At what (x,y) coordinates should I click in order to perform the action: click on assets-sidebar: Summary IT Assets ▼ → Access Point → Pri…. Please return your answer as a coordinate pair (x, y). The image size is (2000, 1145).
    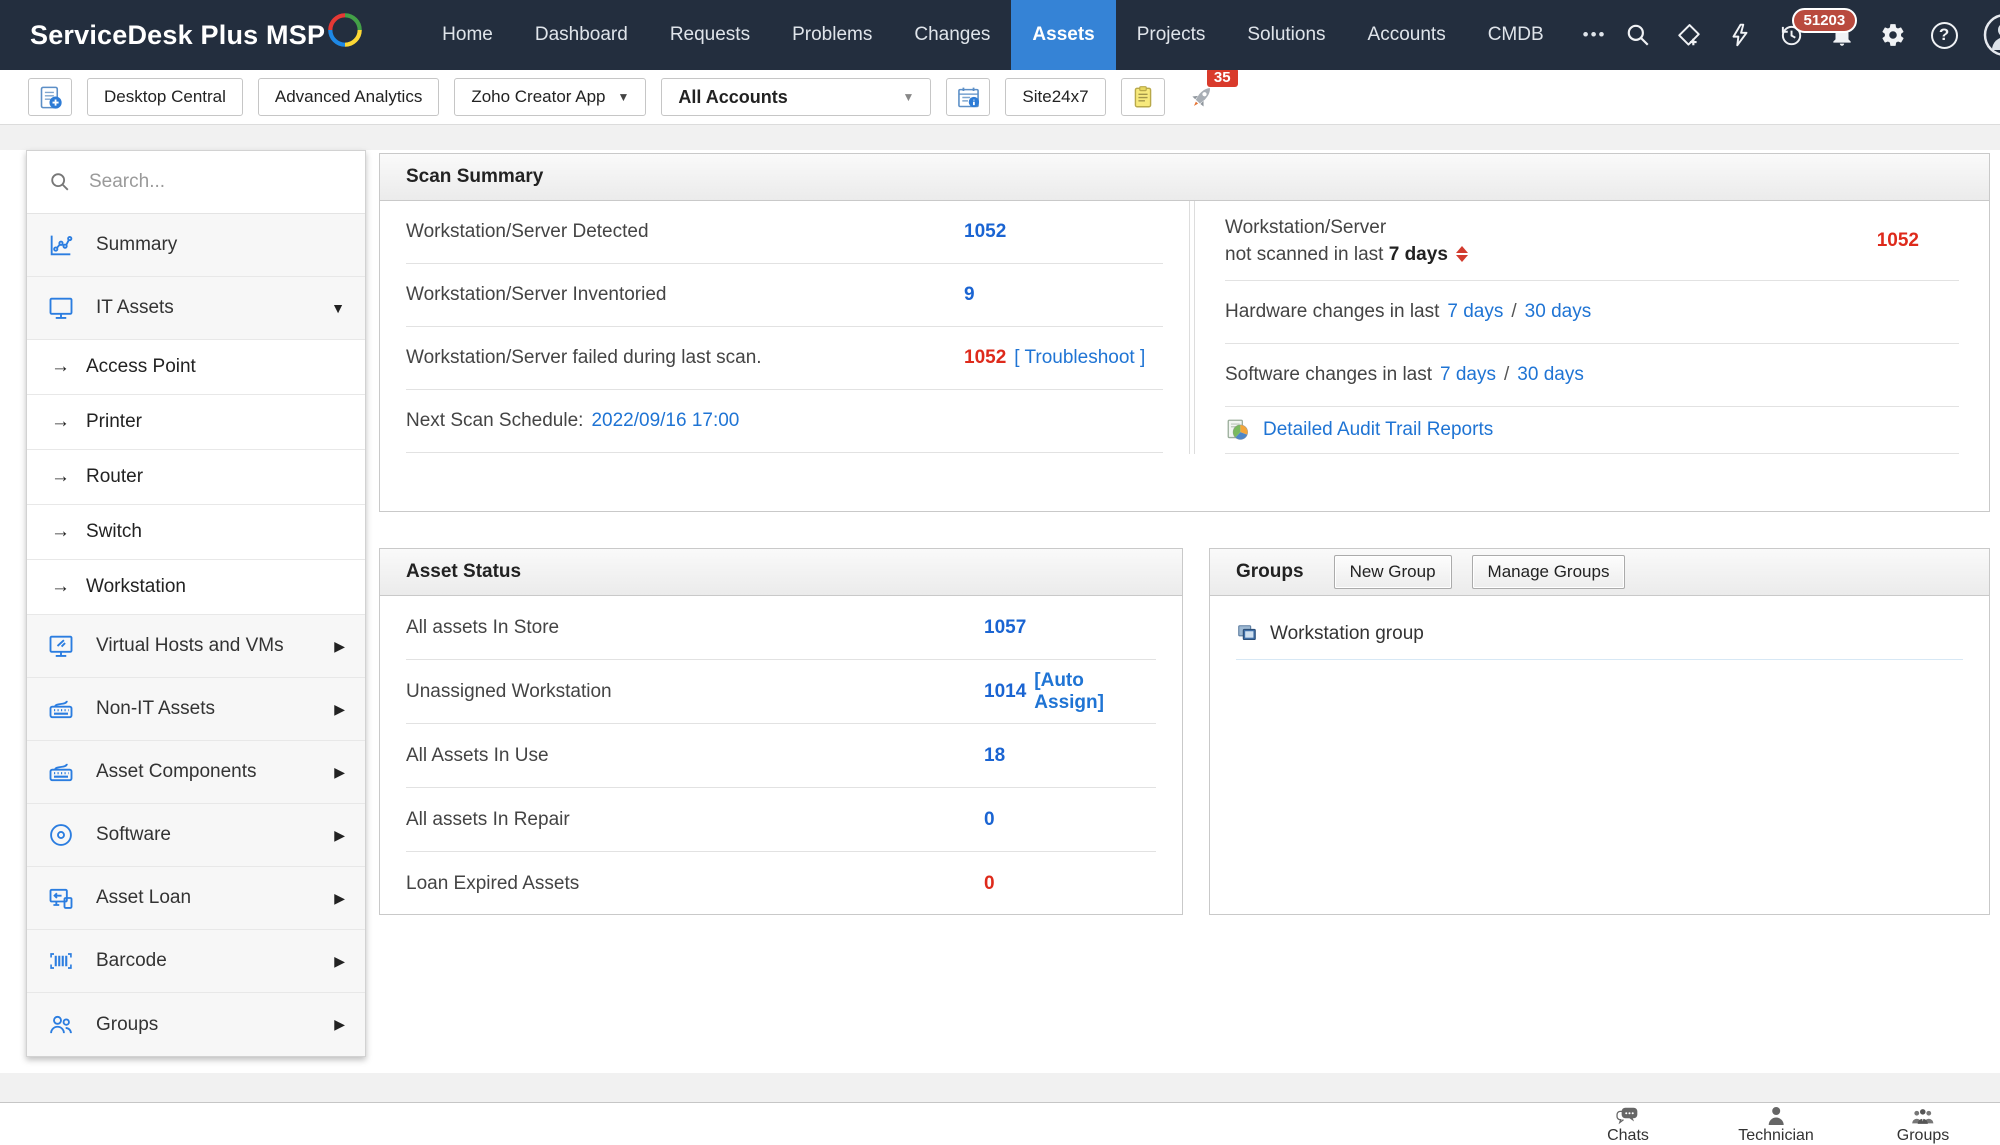
    Looking at the image, I should click on (196, 603).